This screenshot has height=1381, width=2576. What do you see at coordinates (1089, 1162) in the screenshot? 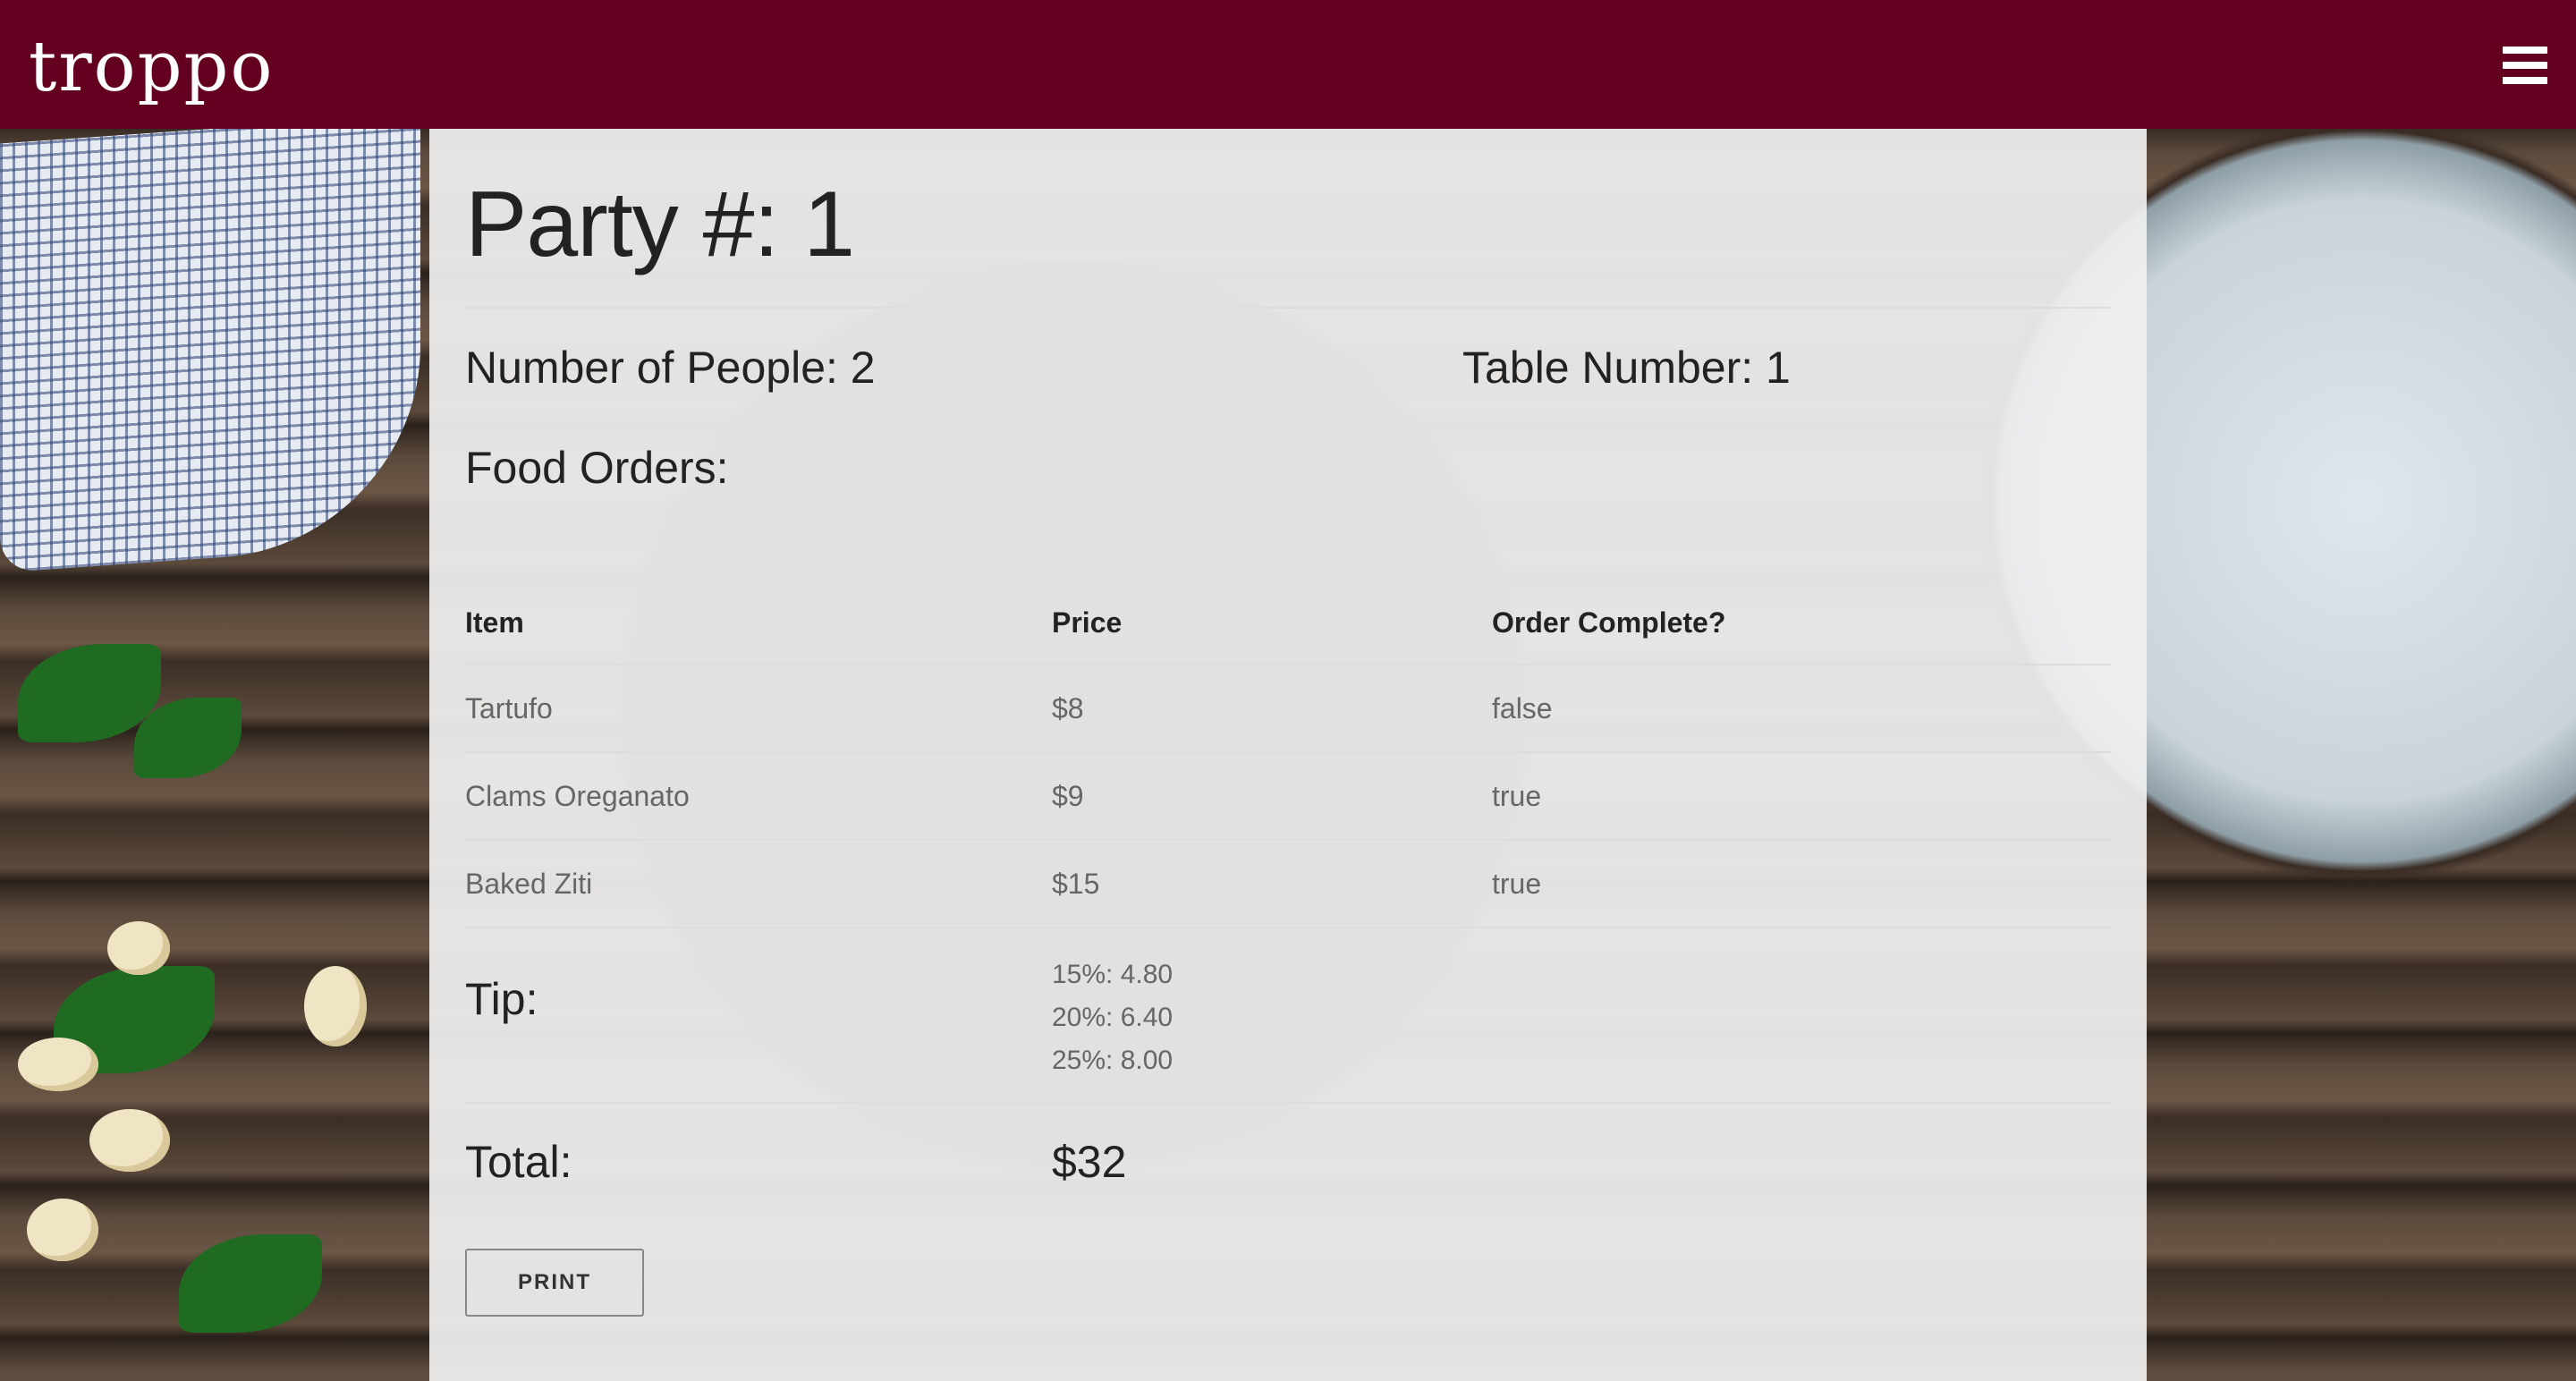
I see `total-value: $32` at bounding box center [1089, 1162].